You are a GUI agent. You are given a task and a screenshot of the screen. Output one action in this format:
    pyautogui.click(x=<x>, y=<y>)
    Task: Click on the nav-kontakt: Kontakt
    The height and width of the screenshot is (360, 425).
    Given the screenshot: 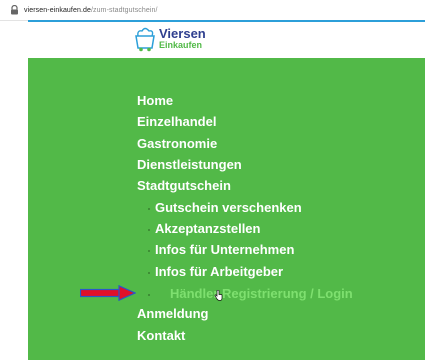 What is the action you would take?
    pyautogui.click(x=161, y=335)
    